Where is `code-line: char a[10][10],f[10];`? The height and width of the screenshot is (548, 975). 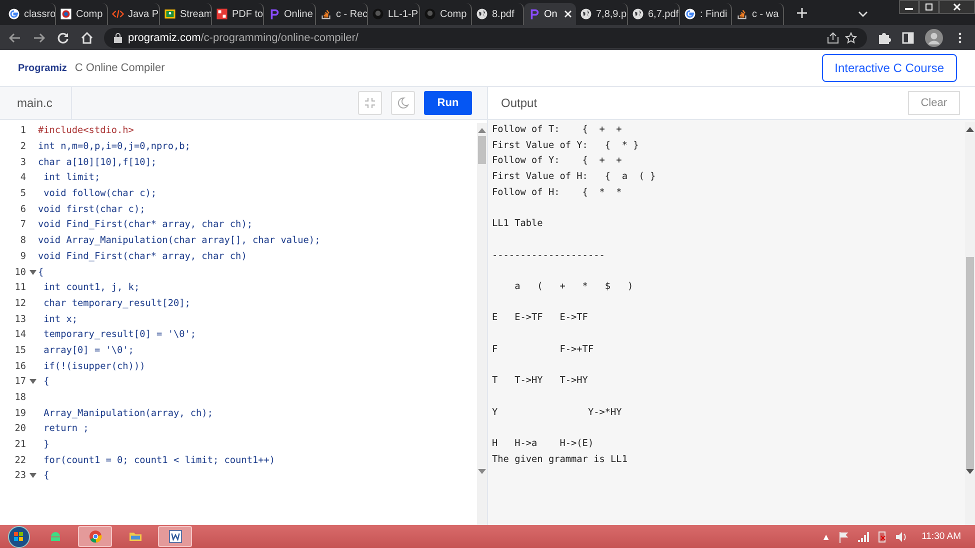 code-line: char a[10][10],f[10]; is located at coordinates (97, 162).